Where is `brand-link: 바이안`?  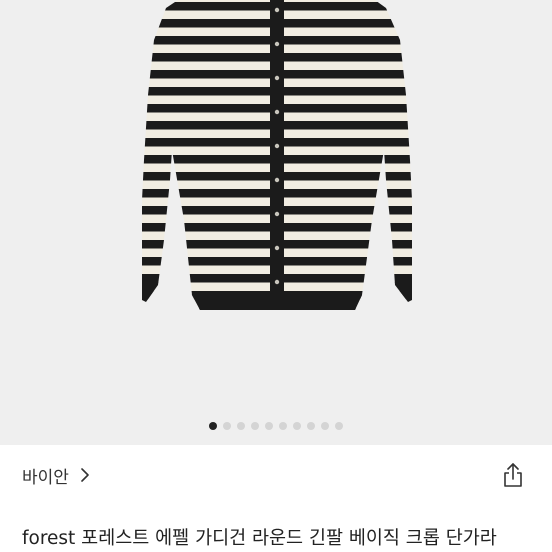
brand-link: 바이안 is located at coordinates (56, 475).